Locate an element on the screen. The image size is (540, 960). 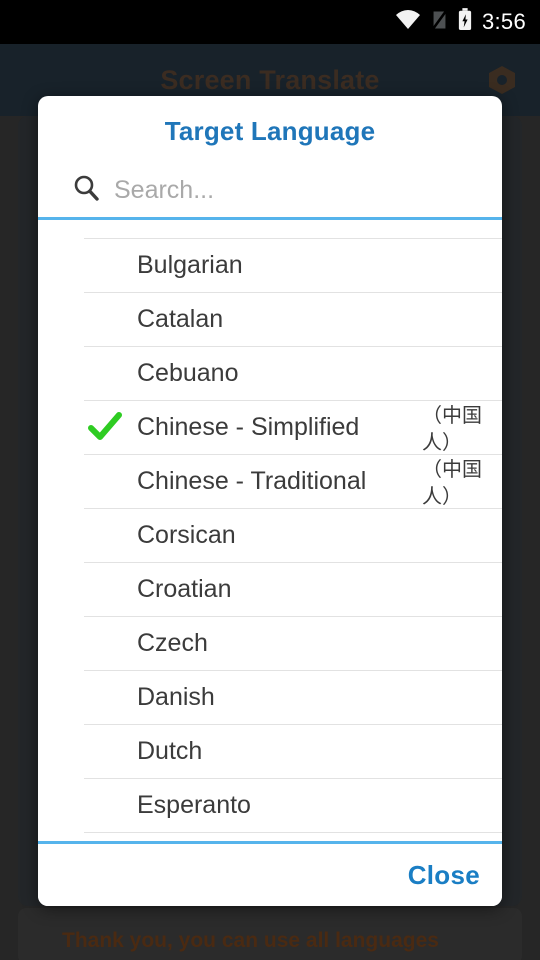
search-row is located at coordinates (270, 190).